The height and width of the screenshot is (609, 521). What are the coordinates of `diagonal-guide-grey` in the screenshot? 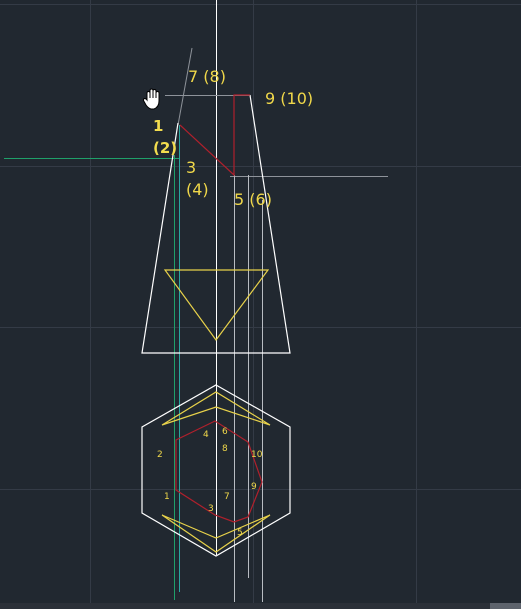 It's located at (185, 86).